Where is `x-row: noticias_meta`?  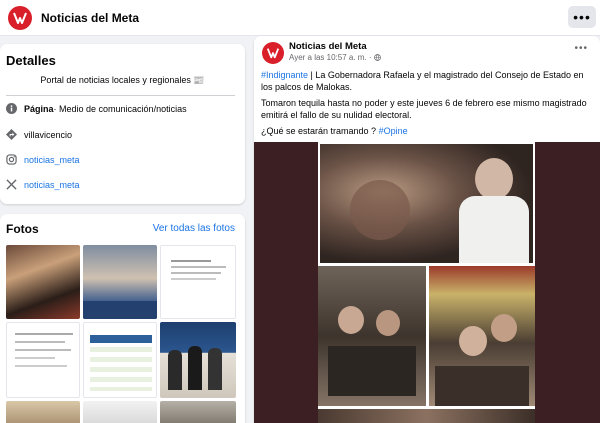 x-row: noticias_meta is located at coordinates (43, 184).